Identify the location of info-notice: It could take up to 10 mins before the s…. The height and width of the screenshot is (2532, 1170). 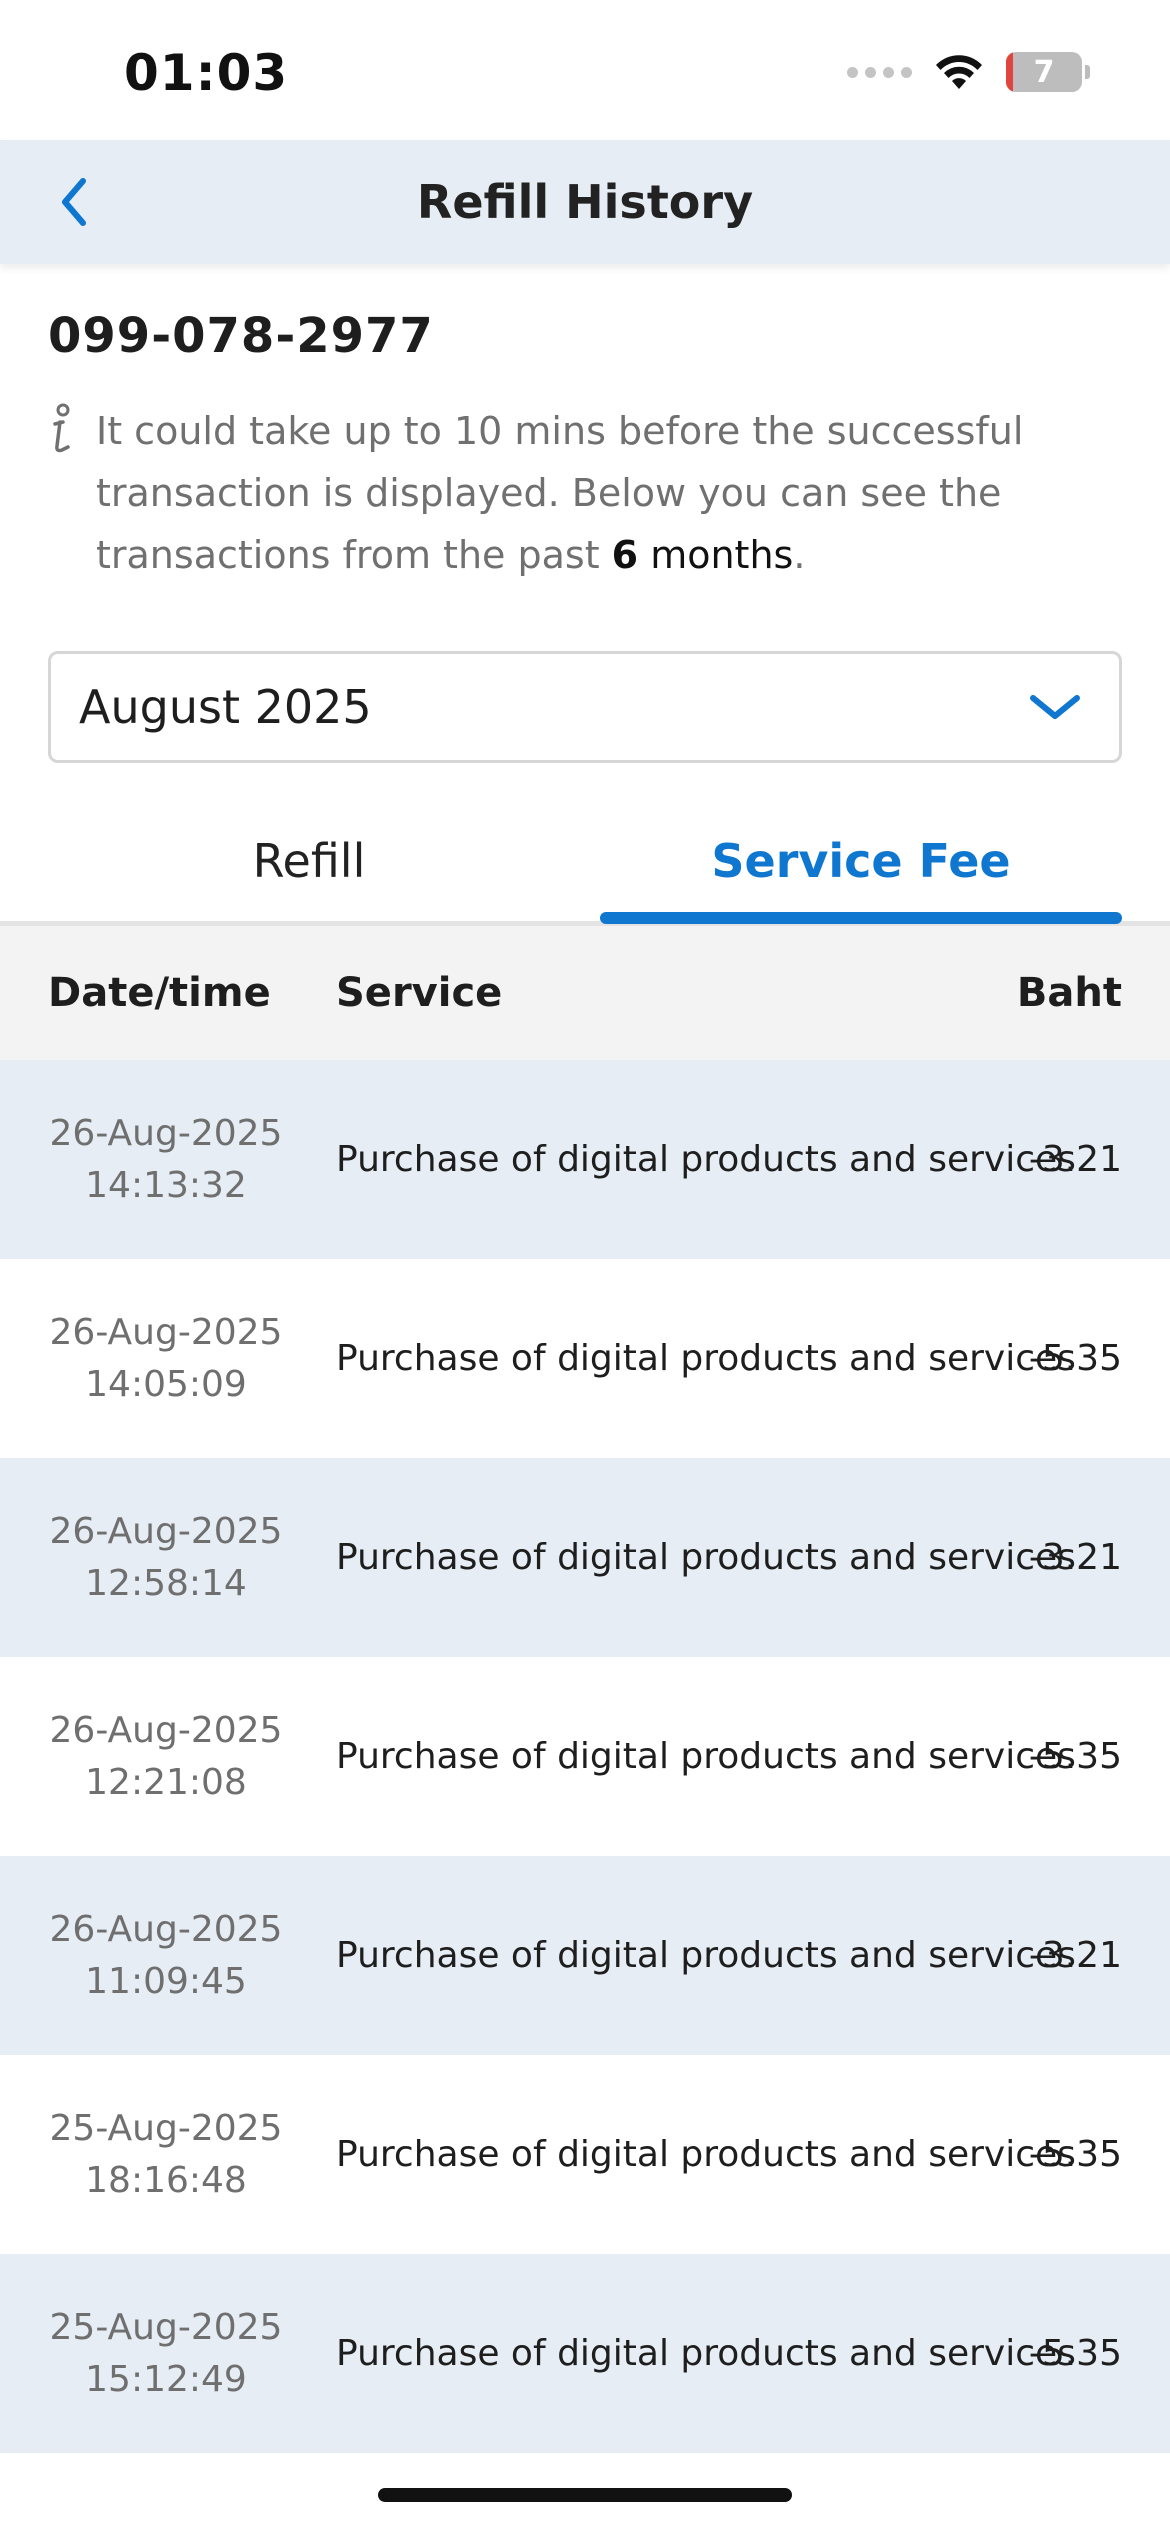
(554, 493).